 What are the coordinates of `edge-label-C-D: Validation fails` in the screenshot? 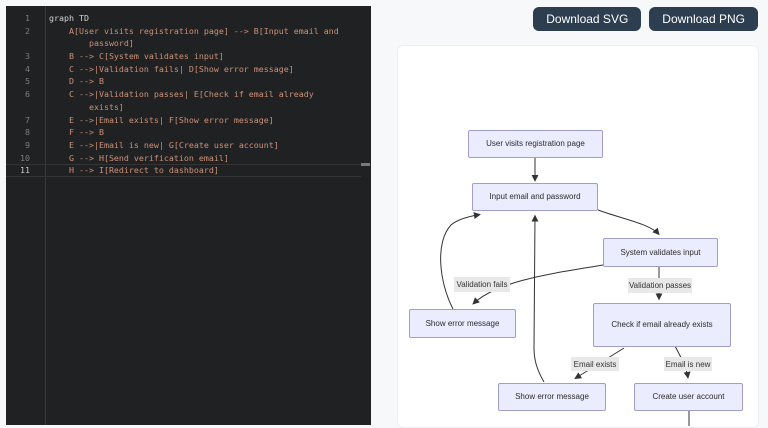 It's located at (482, 284).